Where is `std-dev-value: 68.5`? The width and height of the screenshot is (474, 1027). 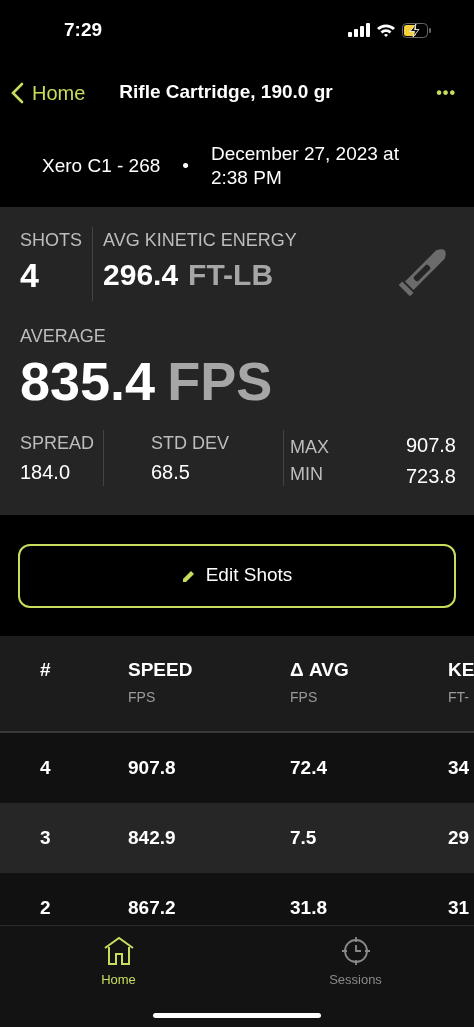
std-dev-value: 68.5 is located at coordinates (171, 472).